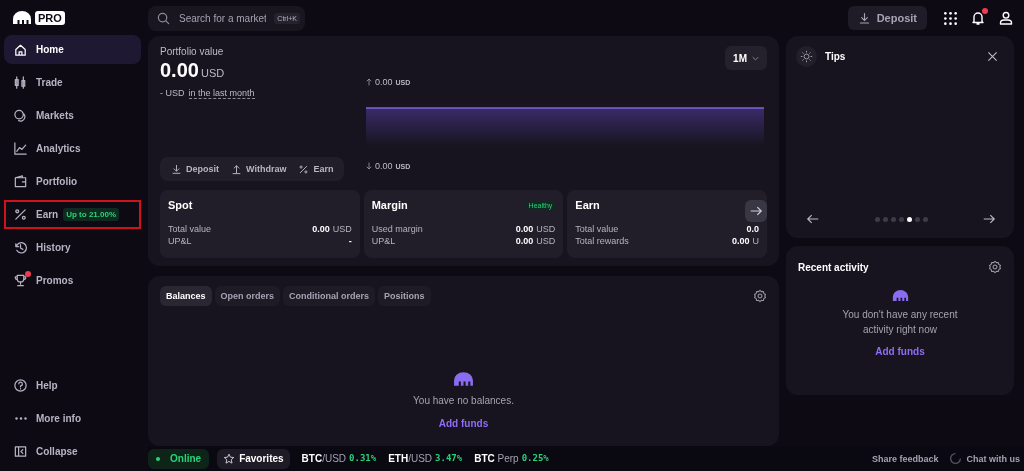 This screenshot has width=1024, height=471. Describe the element at coordinates (72, 82) in the screenshot. I see `sidebar-item: Trade` at that location.